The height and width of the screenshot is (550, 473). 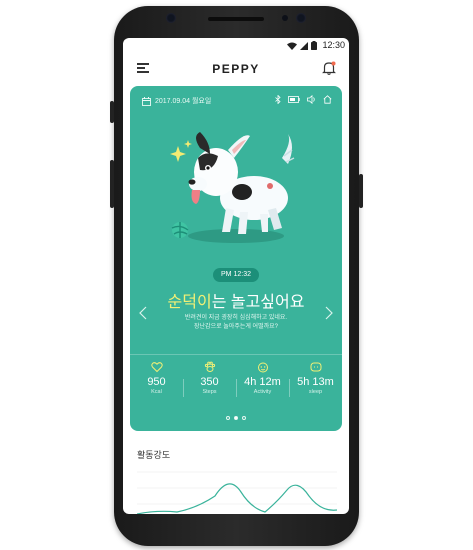 I want to click on card-divider, so click(x=236, y=354).